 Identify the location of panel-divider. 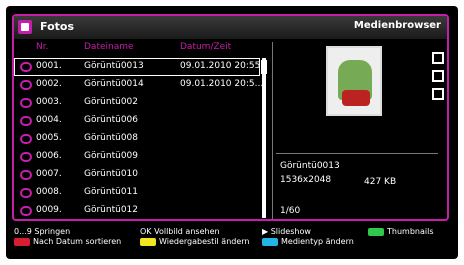
(272, 130).